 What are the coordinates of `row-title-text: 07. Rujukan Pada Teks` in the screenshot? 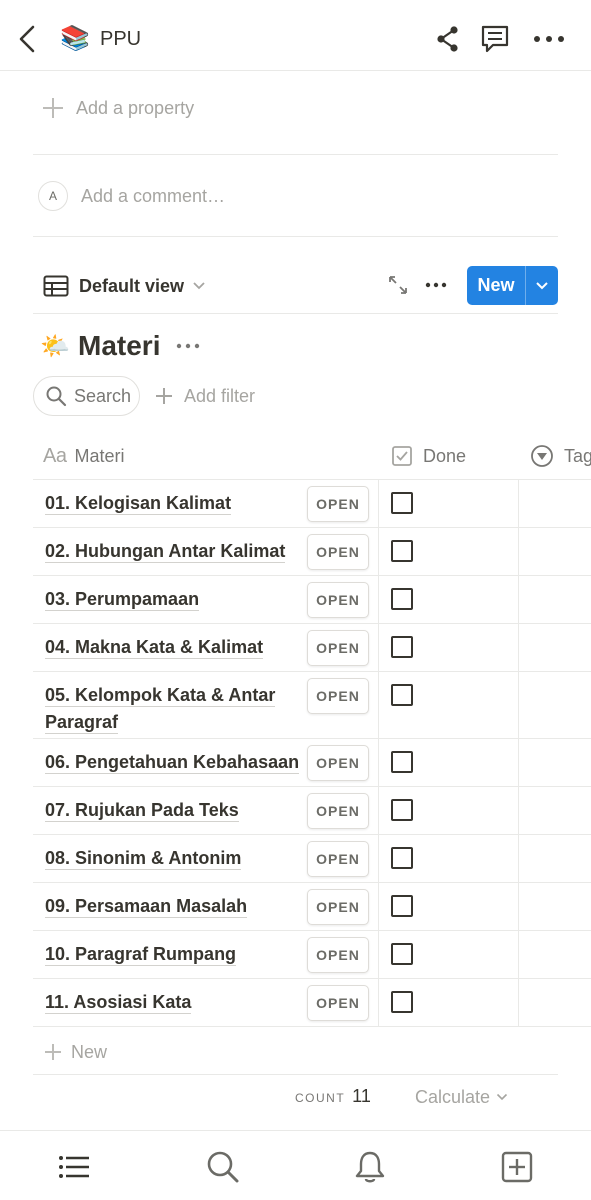 It's located at (142, 811).